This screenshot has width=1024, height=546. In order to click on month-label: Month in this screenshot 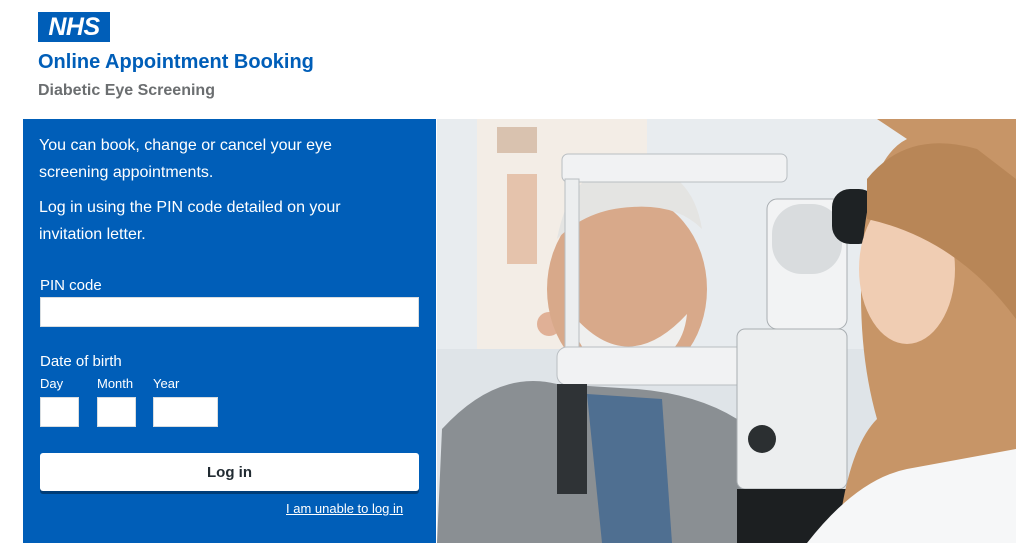, I will do `click(115, 383)`.